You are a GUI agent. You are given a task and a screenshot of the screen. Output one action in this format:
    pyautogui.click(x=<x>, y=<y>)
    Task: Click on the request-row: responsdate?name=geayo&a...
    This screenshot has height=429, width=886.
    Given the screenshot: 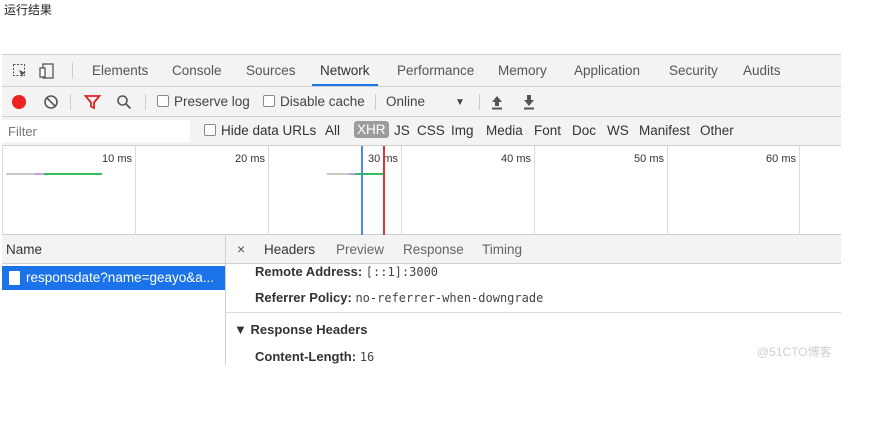 What is the action you would take?
    pyautogui.click(x=113, y=278)
    